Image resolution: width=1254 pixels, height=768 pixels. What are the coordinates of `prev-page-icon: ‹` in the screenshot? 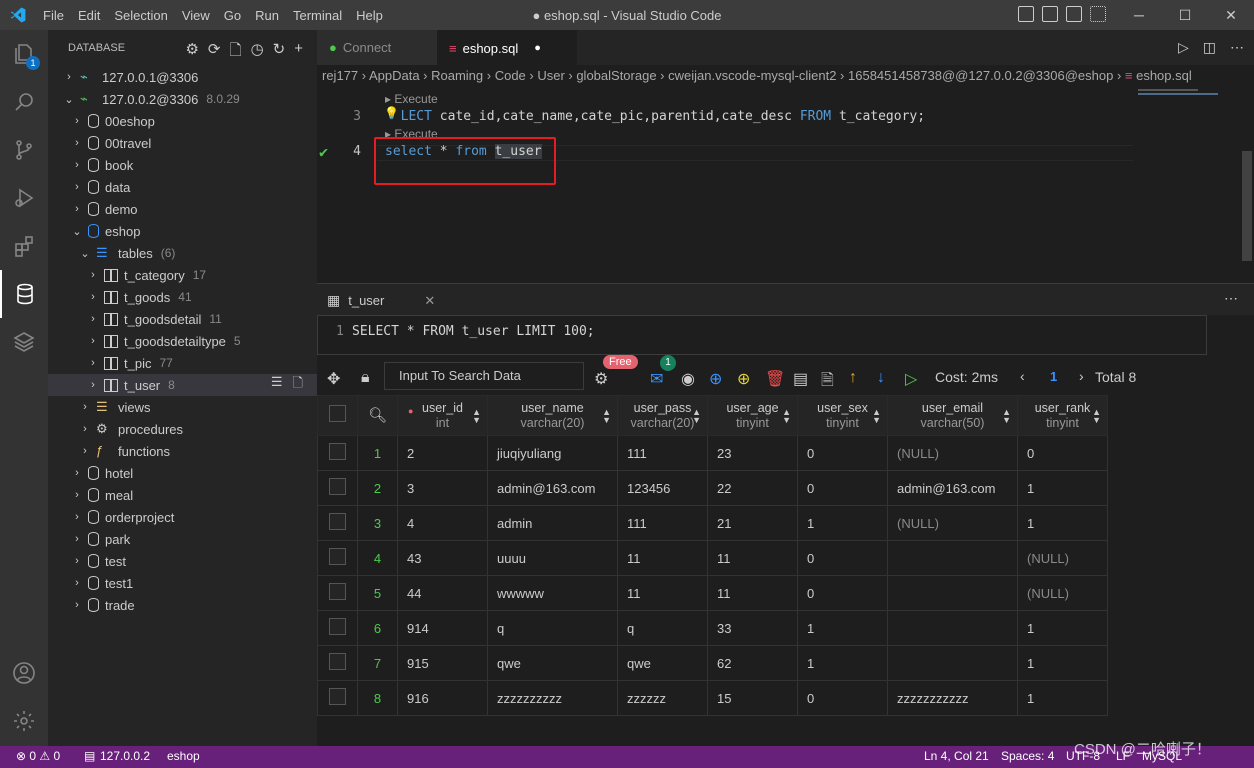 It's located at (1022, 376).